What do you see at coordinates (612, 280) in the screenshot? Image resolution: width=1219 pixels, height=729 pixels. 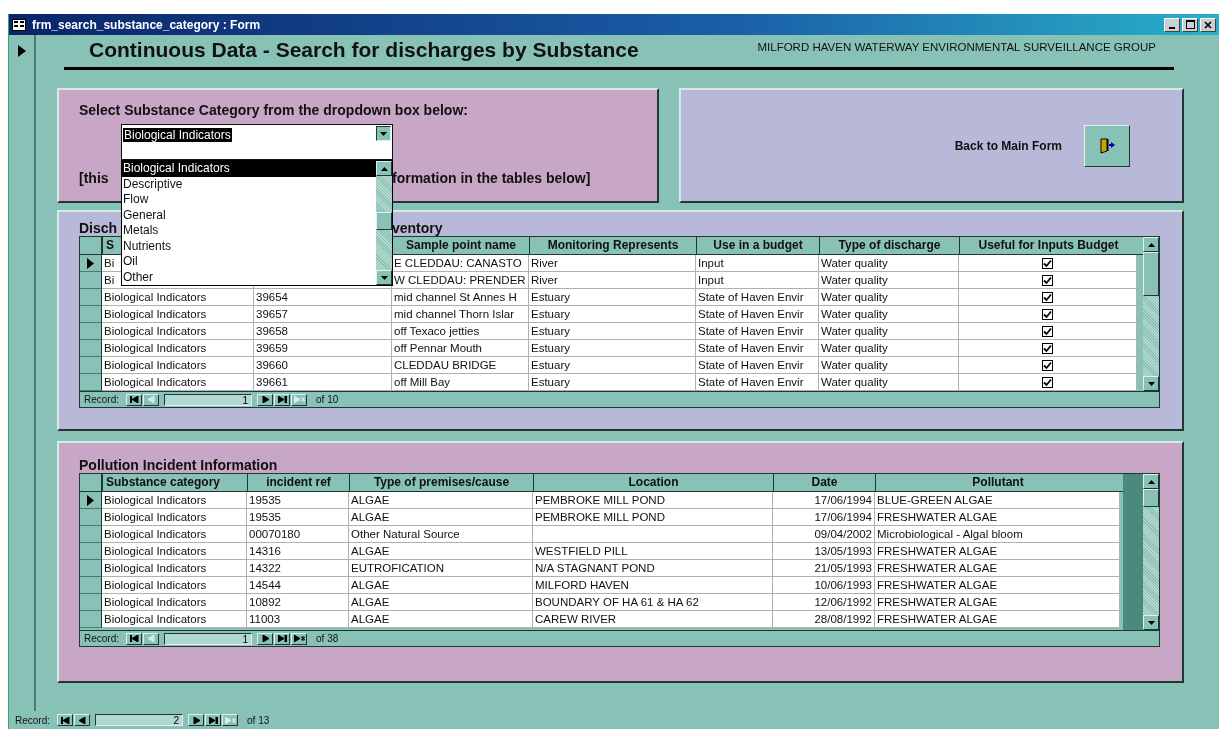 I see `table-cell: River` at bounding box center [612, 280].